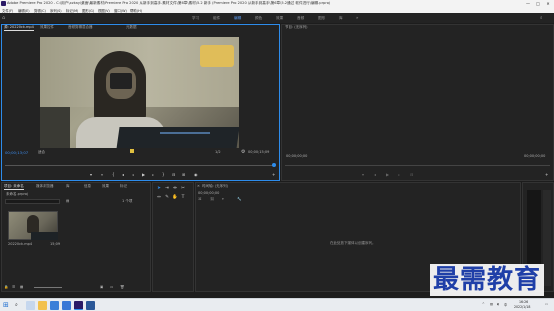 The image size is (554, 311). I want to click on workspace-assembly: 组件, so click(216, 18).